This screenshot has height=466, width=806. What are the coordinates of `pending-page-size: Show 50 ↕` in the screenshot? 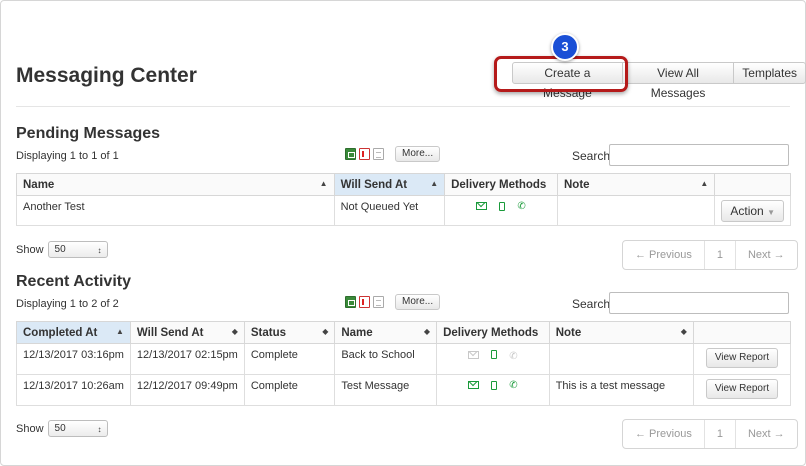 It's located at (62, 249).